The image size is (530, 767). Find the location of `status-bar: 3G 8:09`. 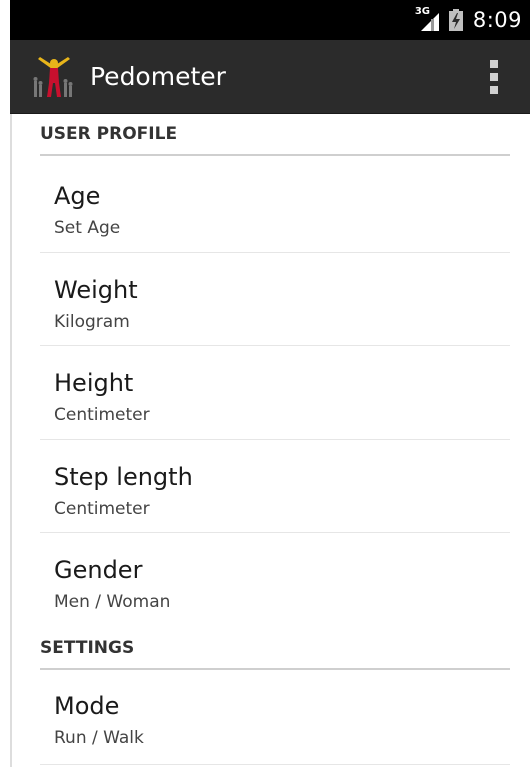

status-bar: 3G 8:09 is located at coordinates (270, 20).